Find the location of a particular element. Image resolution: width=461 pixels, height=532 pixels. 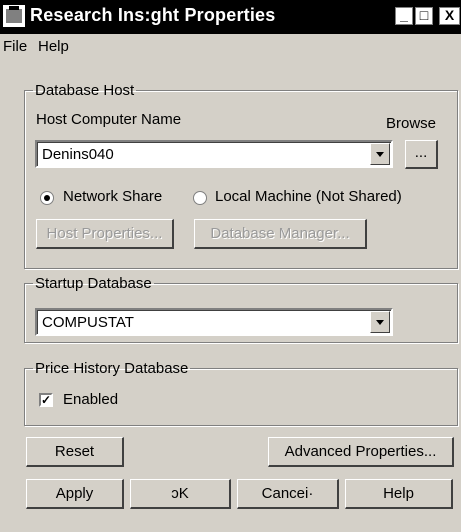

app-icon is located at coordinates (14, 16).